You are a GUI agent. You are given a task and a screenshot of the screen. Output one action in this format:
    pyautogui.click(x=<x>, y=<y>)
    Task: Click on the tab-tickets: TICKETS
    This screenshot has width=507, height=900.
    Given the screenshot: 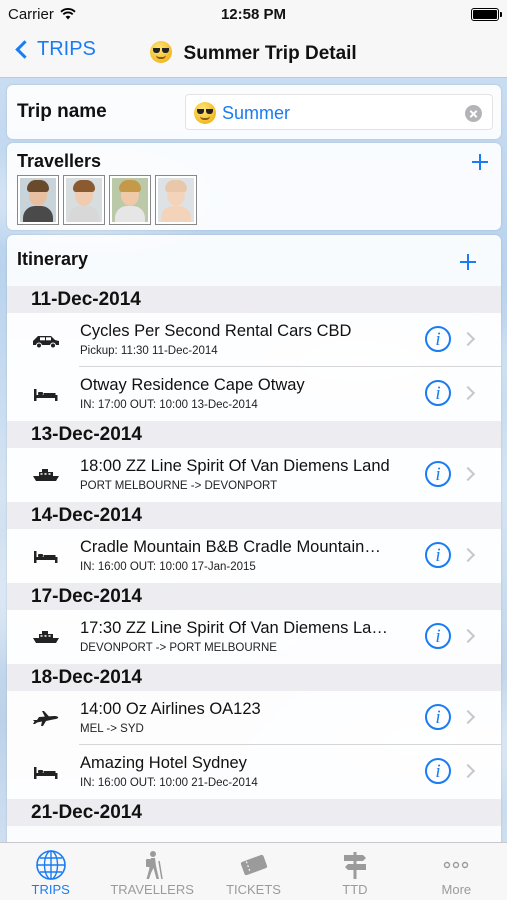 What is the action you would take?
    pyautogui.click(x=253, y=871)
    